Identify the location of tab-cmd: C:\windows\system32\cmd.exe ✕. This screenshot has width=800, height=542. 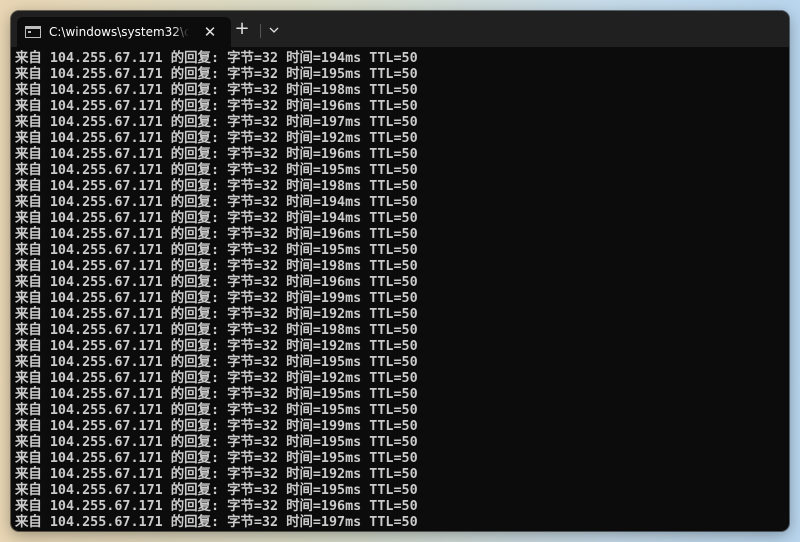
(124, 32).